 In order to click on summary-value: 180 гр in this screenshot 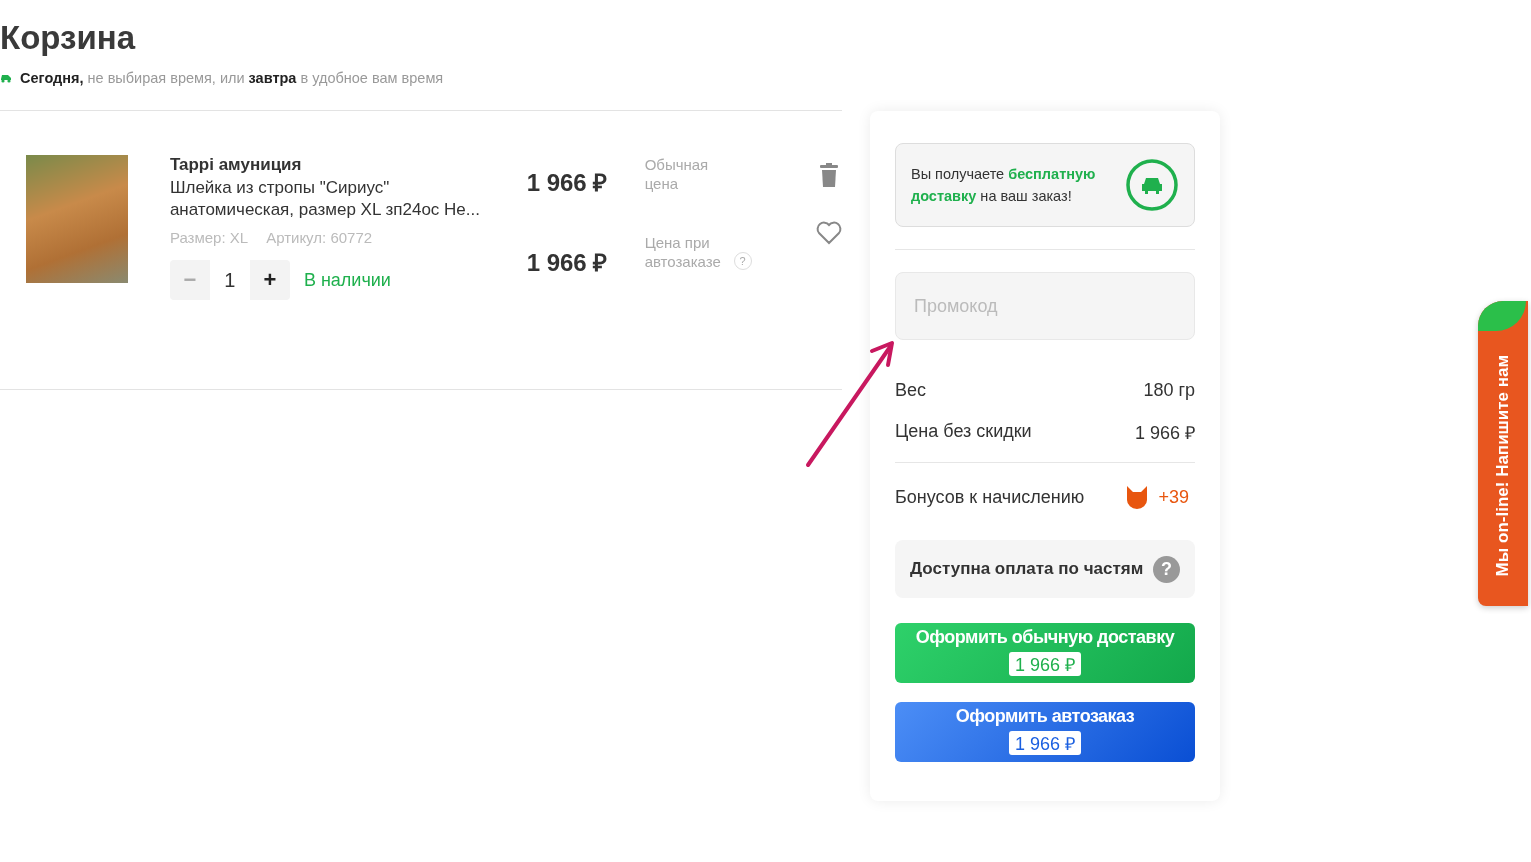, I will do `click(1169, 390)`.